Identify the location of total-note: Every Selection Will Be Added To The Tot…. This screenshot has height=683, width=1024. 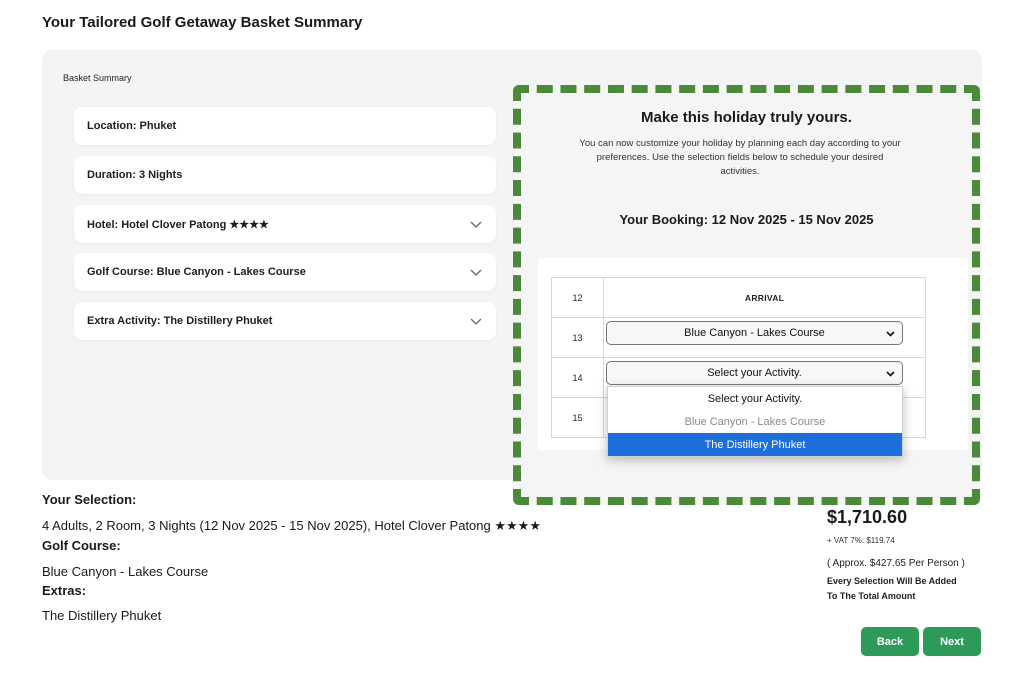
(907, 589).